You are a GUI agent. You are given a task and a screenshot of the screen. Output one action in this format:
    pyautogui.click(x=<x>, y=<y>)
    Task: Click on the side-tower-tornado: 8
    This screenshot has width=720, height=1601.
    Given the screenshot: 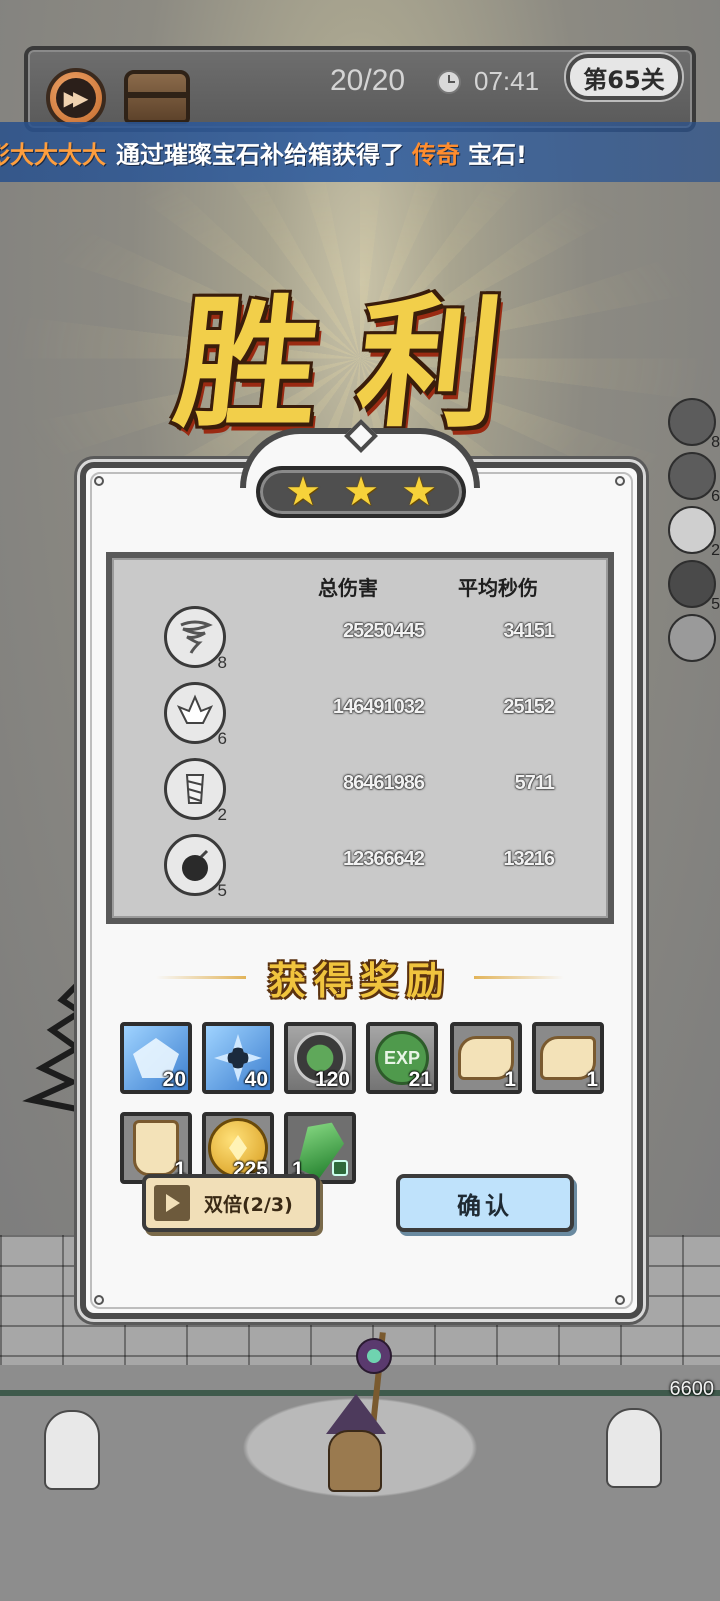 What is the action you would take?
    pyautogui.click(x=694, y=424)
    